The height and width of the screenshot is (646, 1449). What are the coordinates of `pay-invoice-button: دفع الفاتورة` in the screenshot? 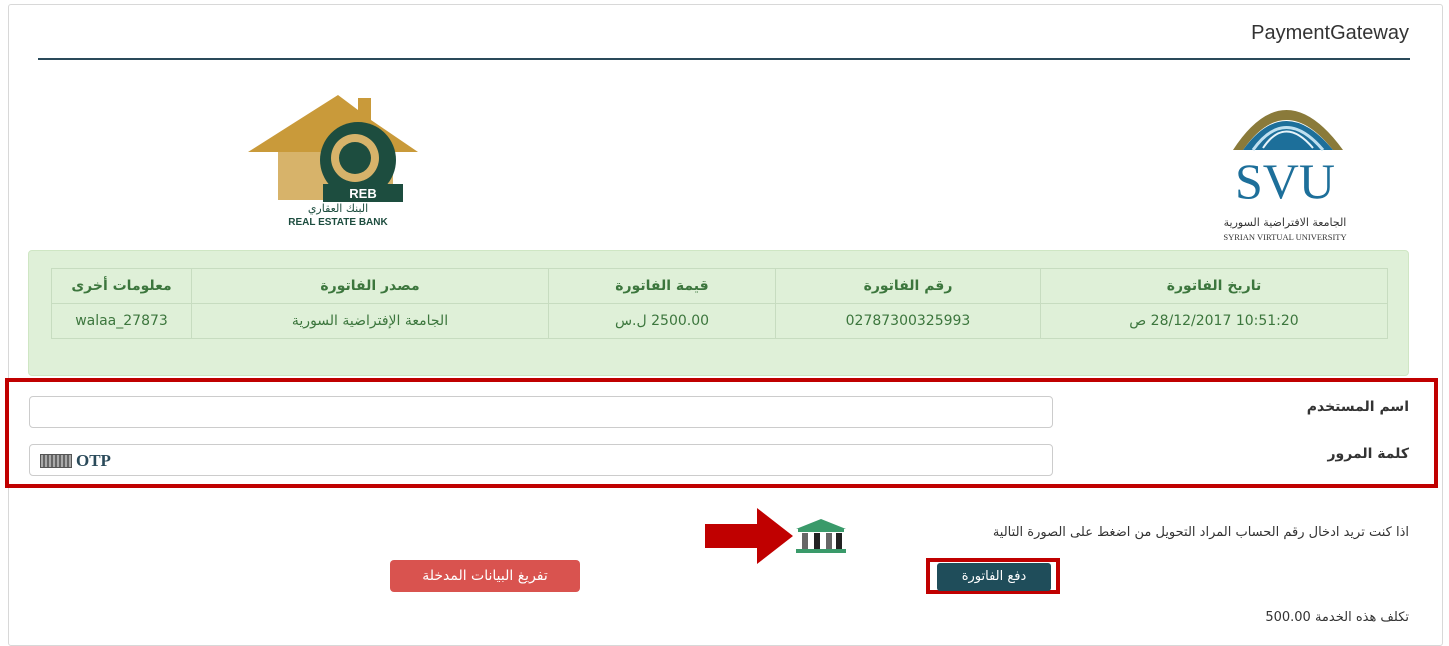 It's located at (994, 577).